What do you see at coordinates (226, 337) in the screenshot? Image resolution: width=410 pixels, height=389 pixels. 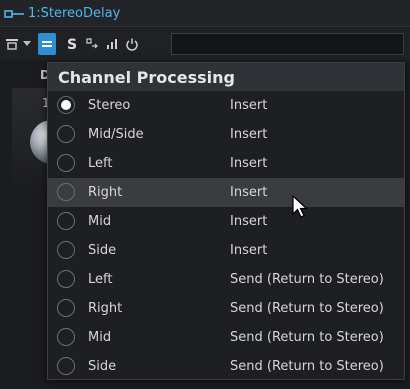 I see `menu-item-mid-send: Mid Send (Return to Stereo)` at bounding box center [226, 337].